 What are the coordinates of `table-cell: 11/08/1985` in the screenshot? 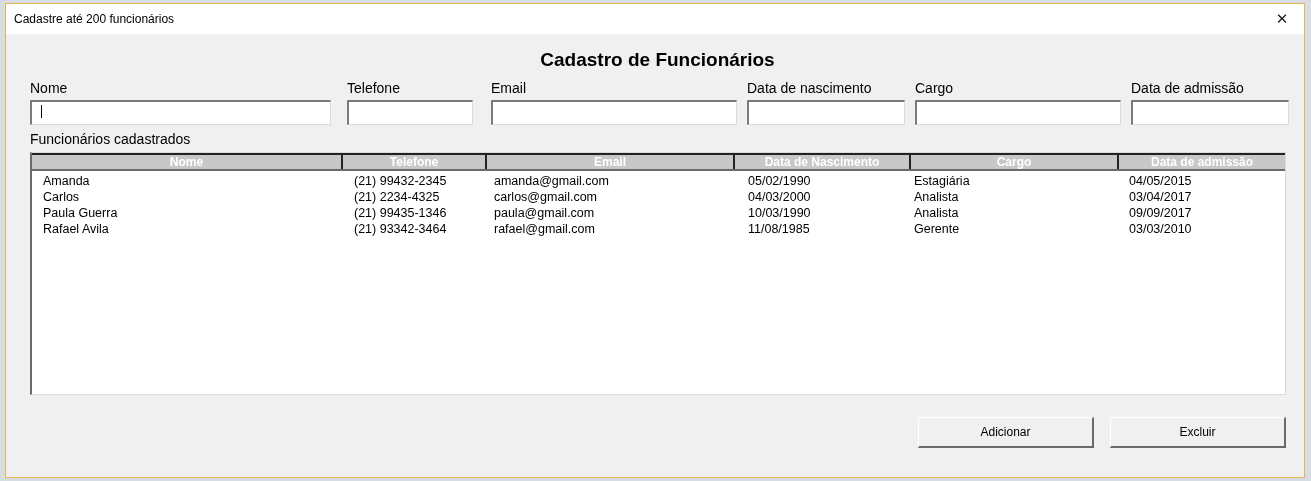 It's located at (779, 229).